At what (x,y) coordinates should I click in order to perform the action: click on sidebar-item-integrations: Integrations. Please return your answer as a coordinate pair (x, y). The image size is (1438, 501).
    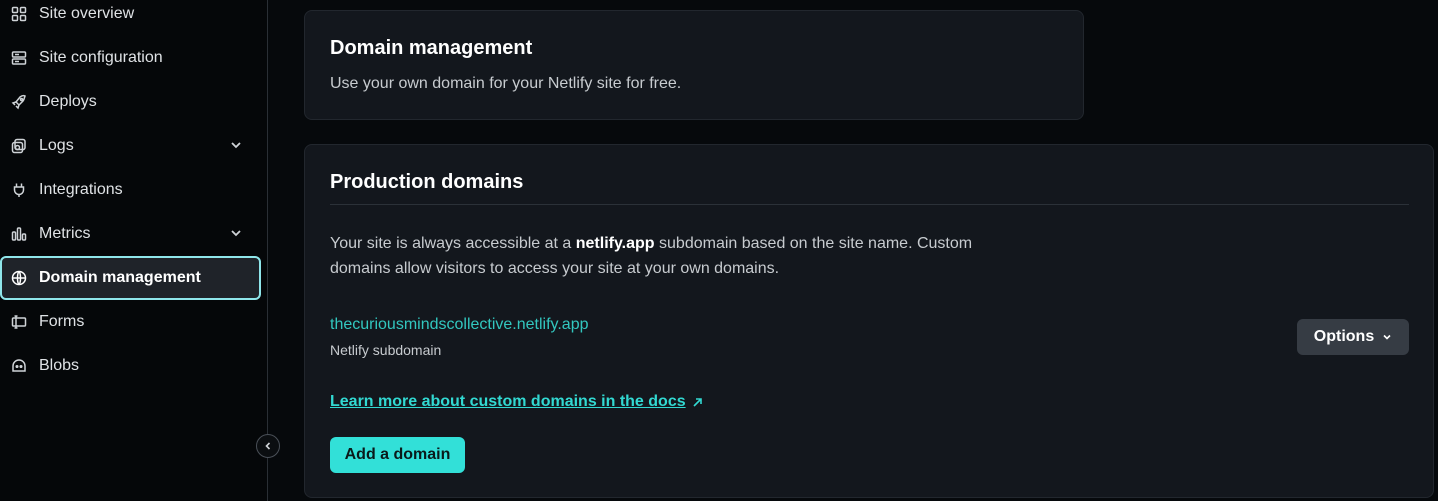
    Looking at the image, I should click on (130, 190).